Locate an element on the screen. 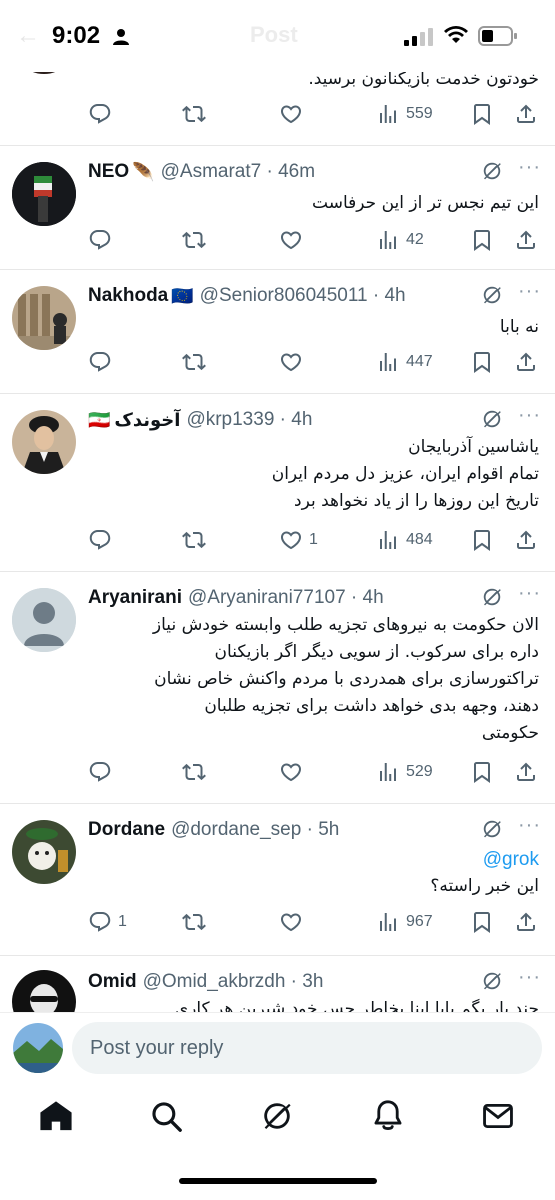  display-name: Dordane is located at coordinates (126, 830).